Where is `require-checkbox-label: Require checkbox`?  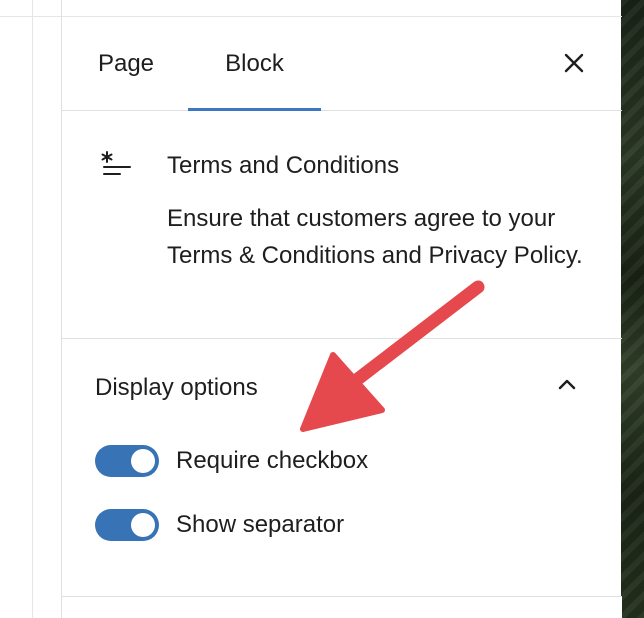 require-checkbox-label: Require checkbox is located at coordinates (272, 461).